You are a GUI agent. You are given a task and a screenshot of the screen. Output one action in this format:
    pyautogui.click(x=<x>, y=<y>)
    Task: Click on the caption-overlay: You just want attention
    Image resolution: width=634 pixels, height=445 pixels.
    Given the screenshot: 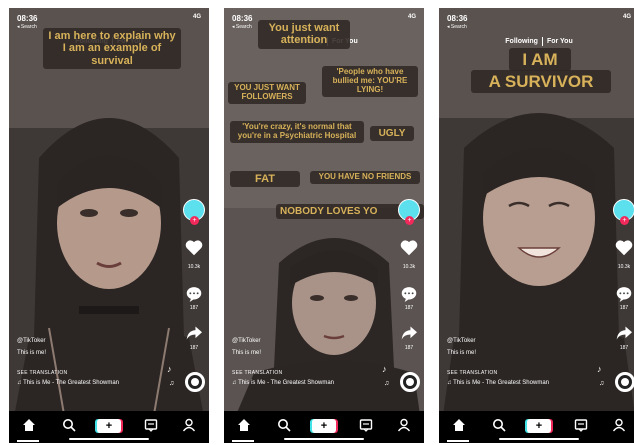 What is the action you would take?
    pyautogui.click(x=304, y=34)
    